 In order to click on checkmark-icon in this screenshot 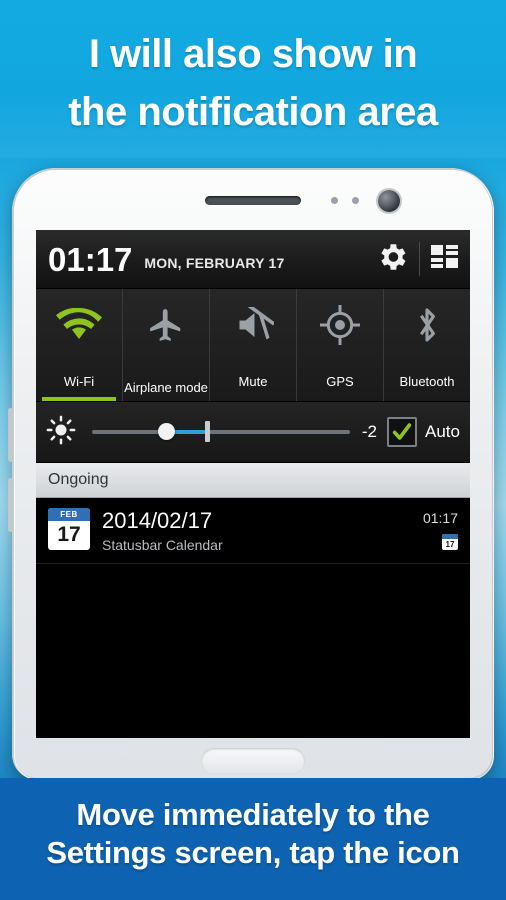, I will do `click(402, 431)`.